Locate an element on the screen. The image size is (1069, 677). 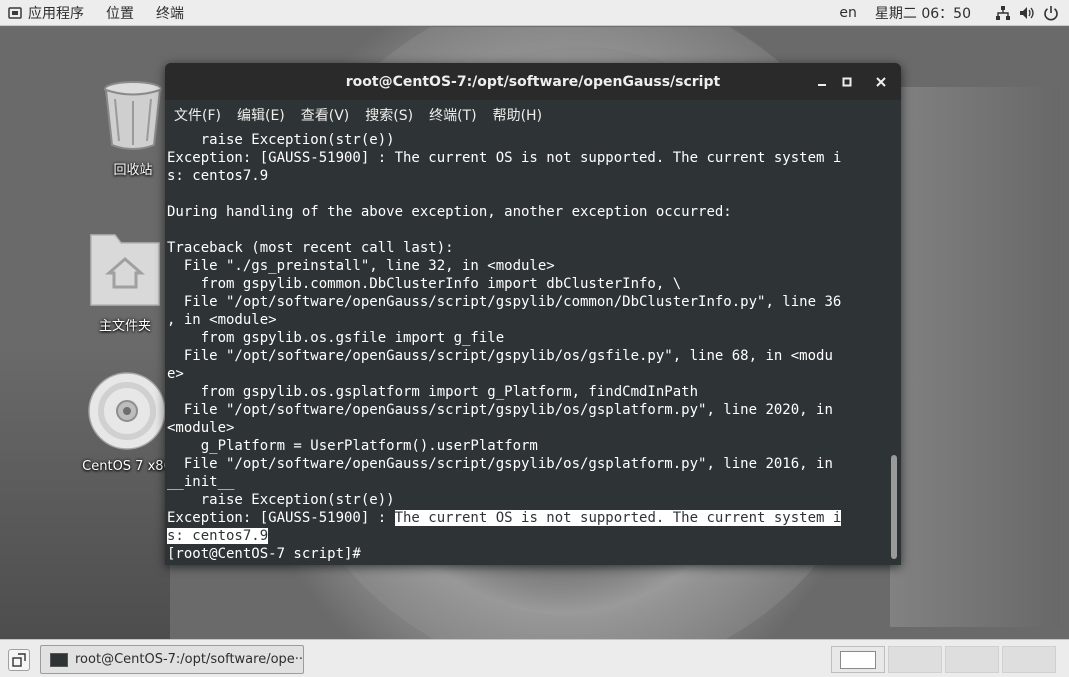
power-icon is located at coordinates (1051, 13).